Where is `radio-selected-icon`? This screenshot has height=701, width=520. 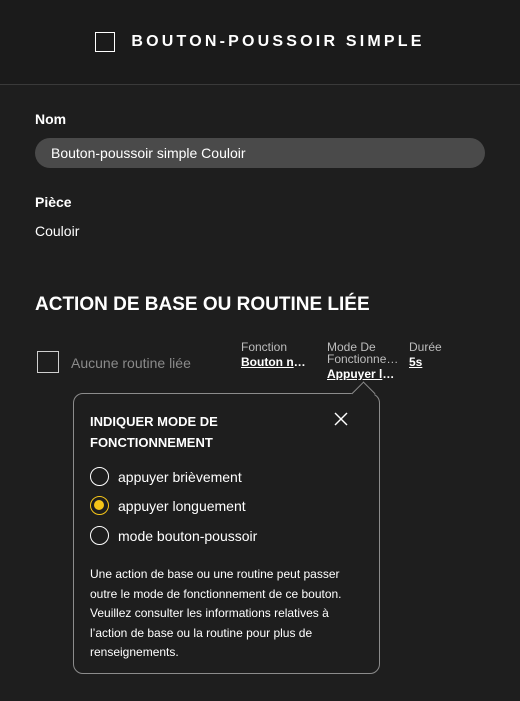 radio-selected-icon is located at coordinates (99, 505).